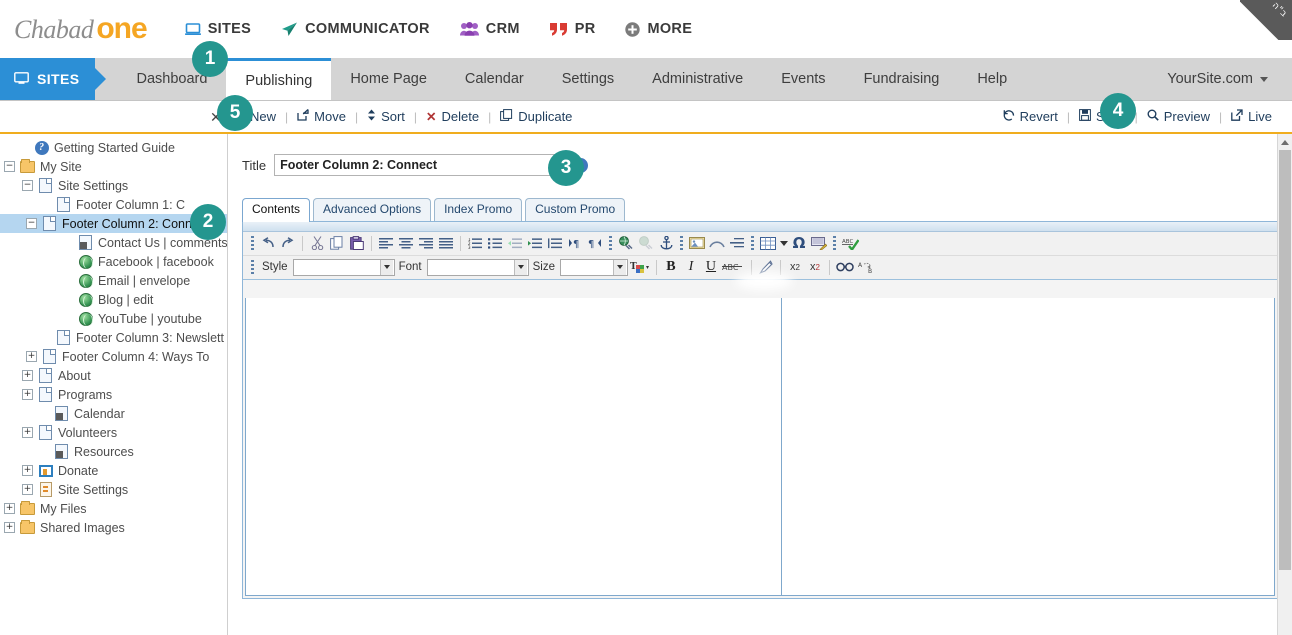 This screenshot has width=1292, height=635. I want to click on cut-icon, so click(317, 243).